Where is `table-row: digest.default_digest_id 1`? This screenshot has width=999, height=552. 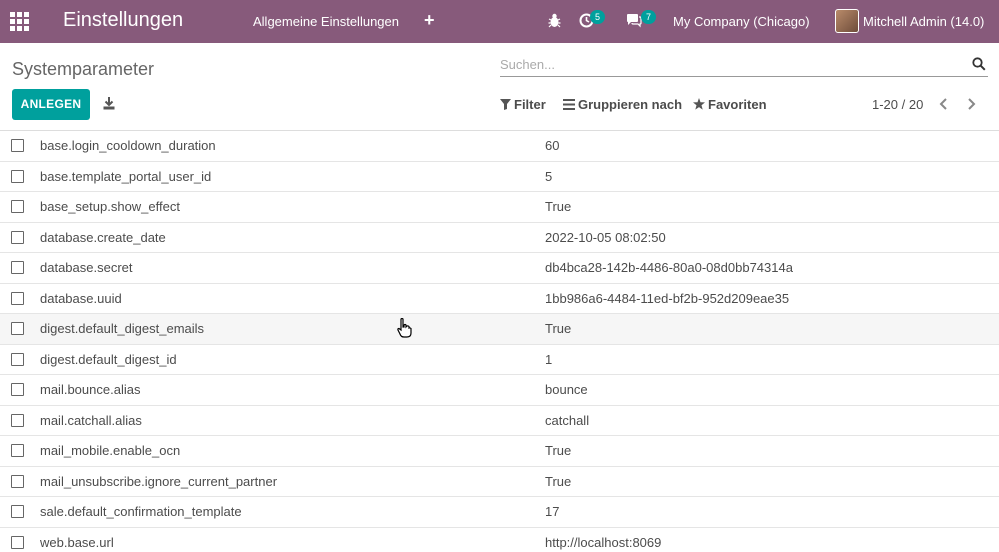 table-row: digest.default_digest_id 1 is located at coordinates (499, 360).